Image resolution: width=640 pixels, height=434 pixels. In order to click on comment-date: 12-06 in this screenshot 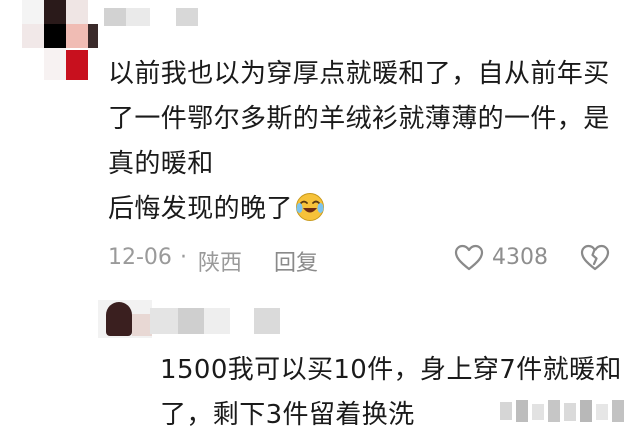, I will do `click(140, 257)`.